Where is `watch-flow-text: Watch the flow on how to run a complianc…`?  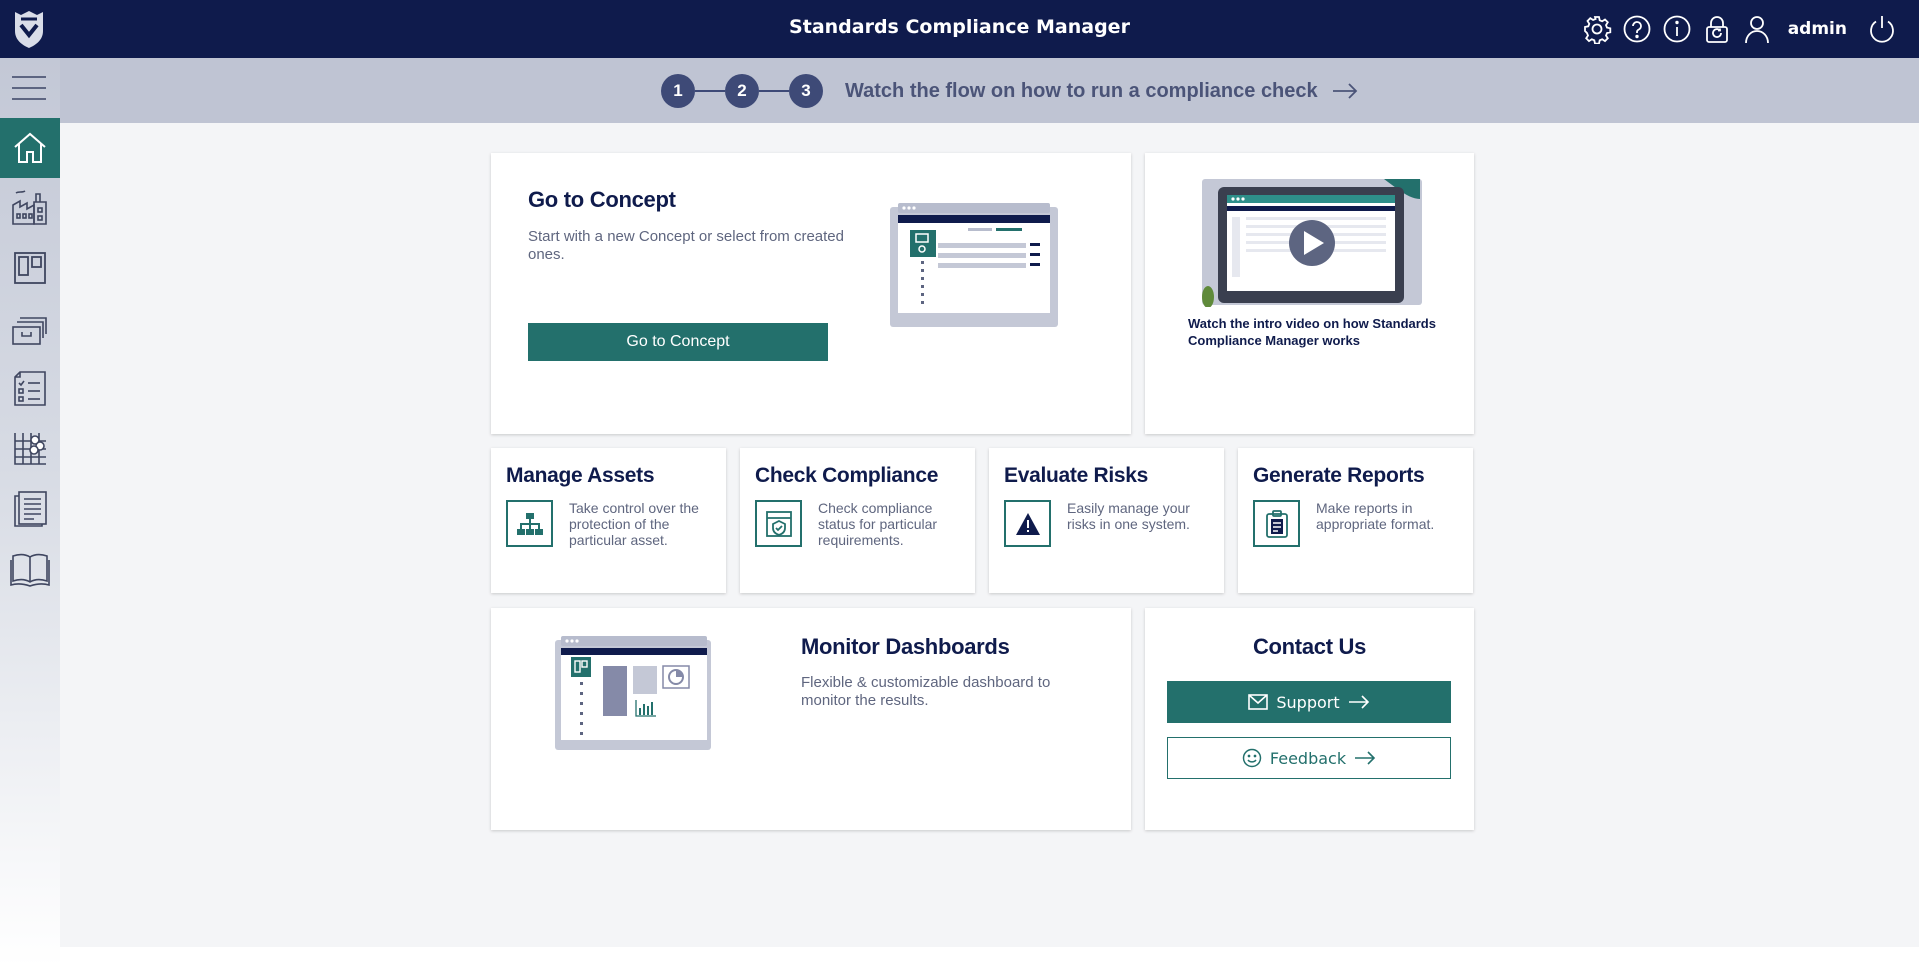
watch-flow-text: Watch the flow on how to run a complianc… is located at coordinates (1081, 90).